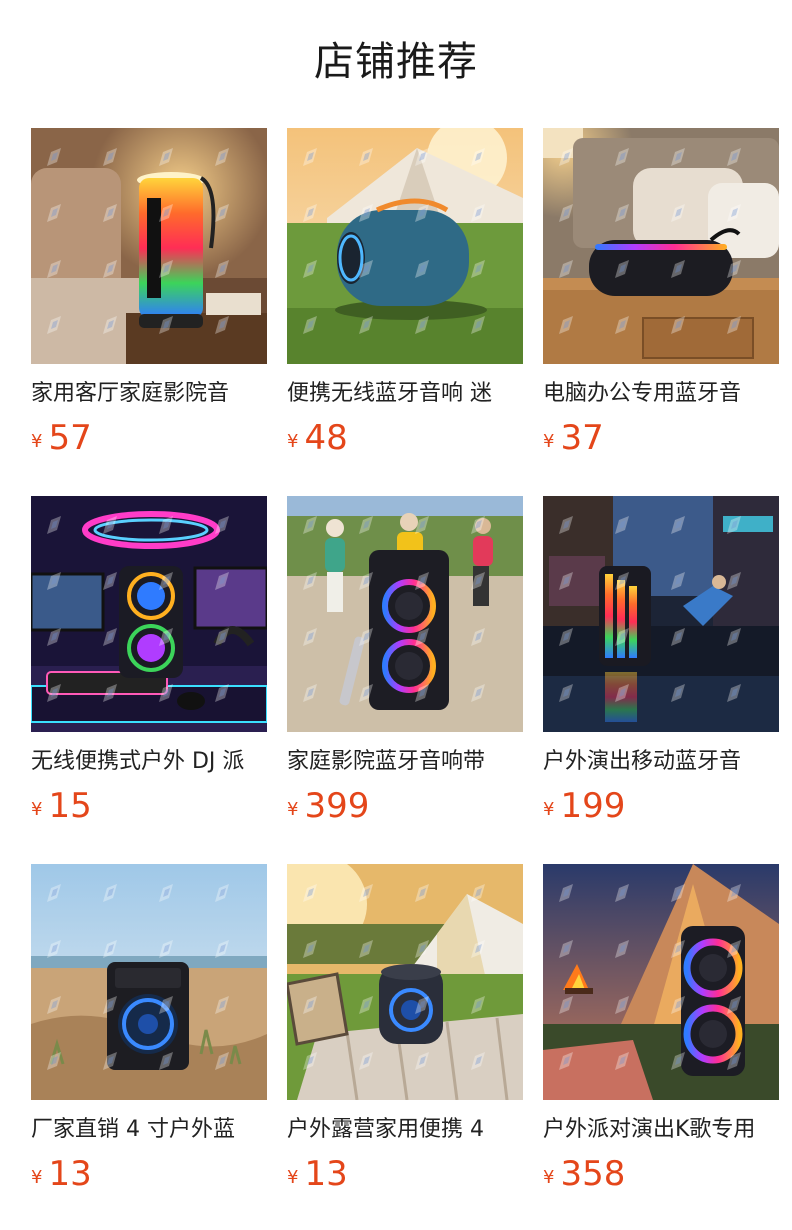 The width and height of the screenshot is (792, 1230). I want to click on product-price: ¥15, so click(149, 806).